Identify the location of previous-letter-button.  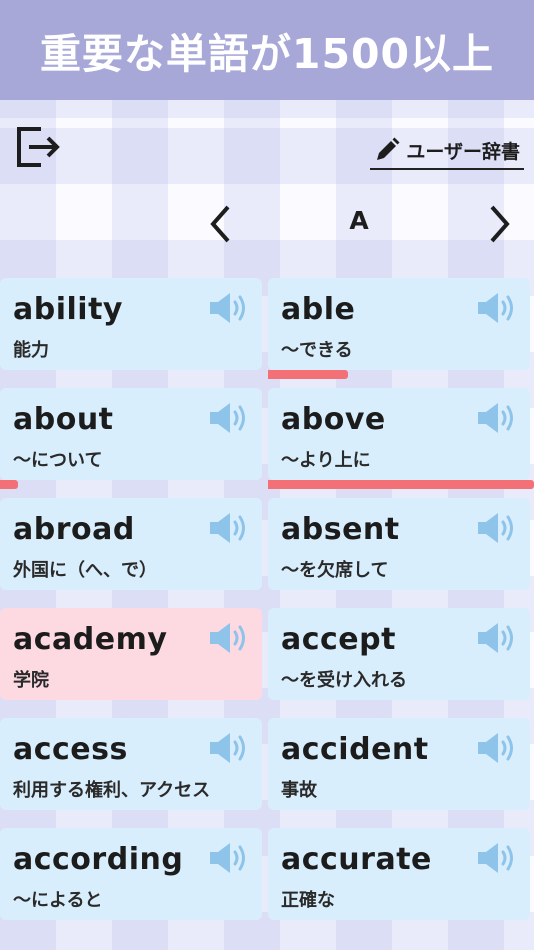
(221, 224).